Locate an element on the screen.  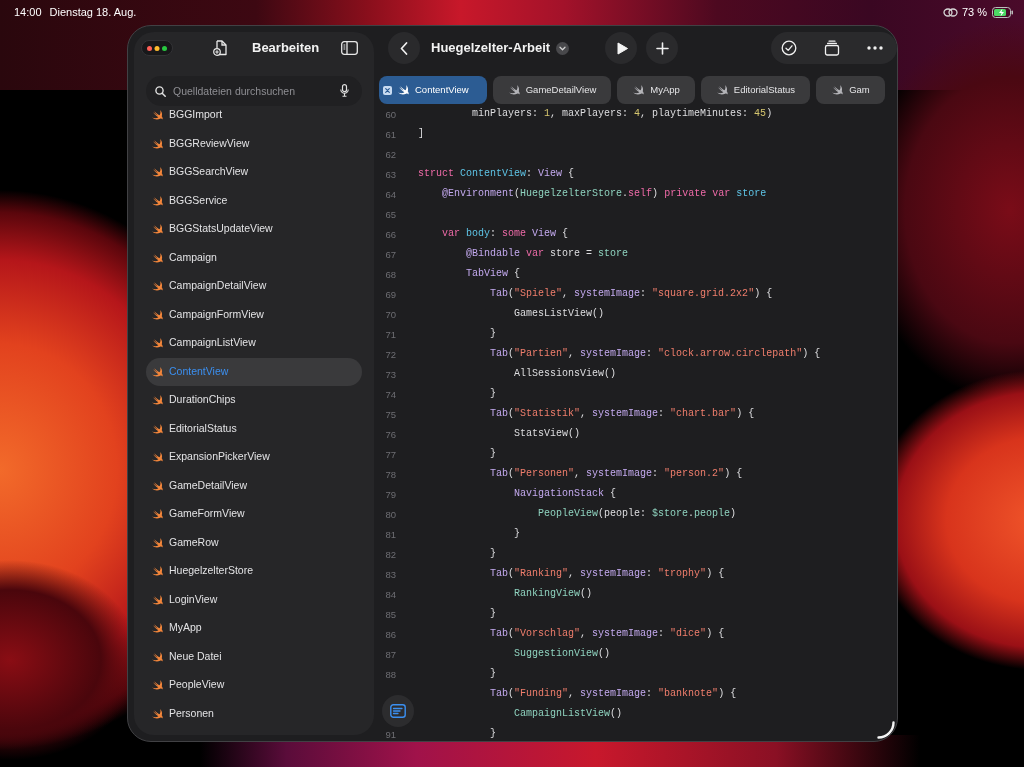
file-item: GameFormView is located at coordinates (254, 514).